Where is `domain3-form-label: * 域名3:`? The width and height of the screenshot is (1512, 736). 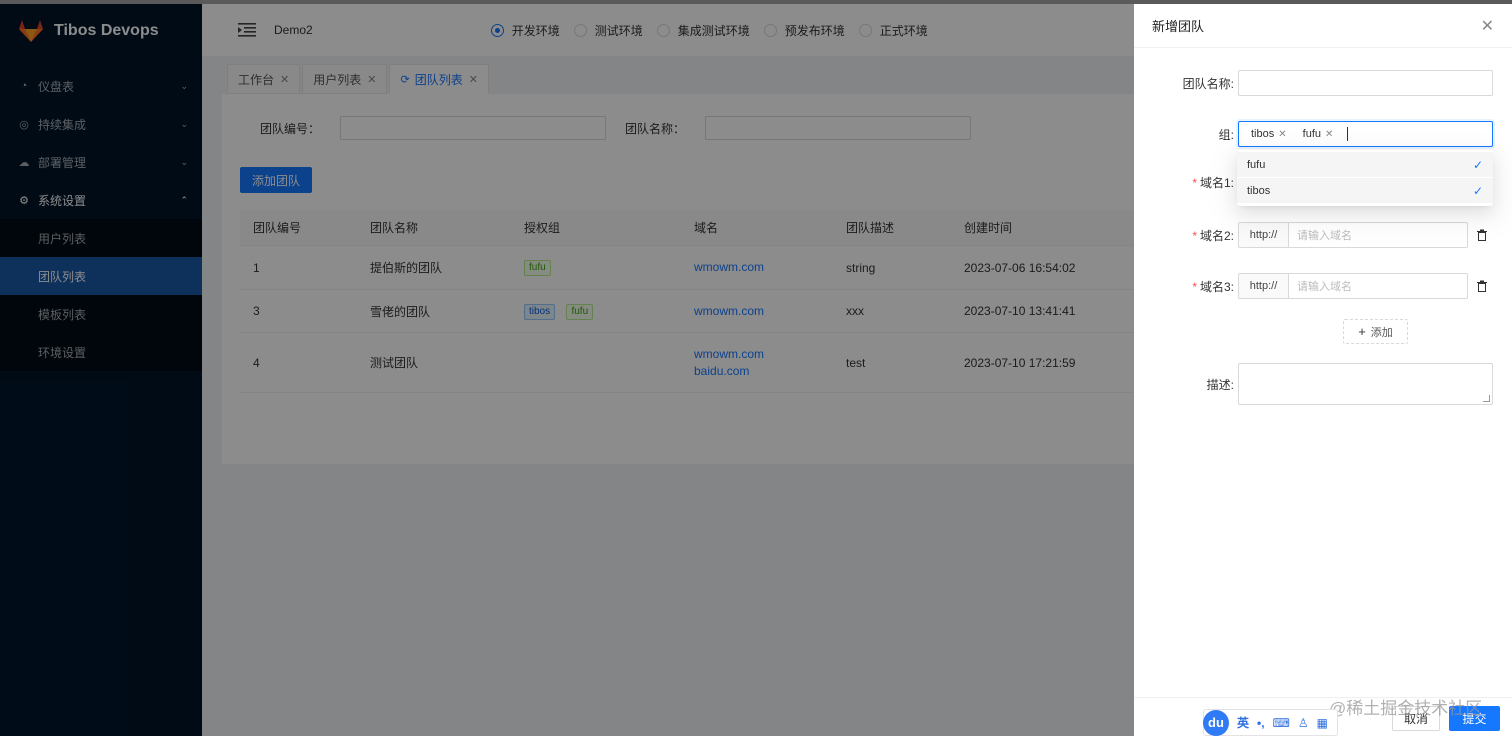 domain3-form-label: * 域名3: is located at coordinates (1186, 286).